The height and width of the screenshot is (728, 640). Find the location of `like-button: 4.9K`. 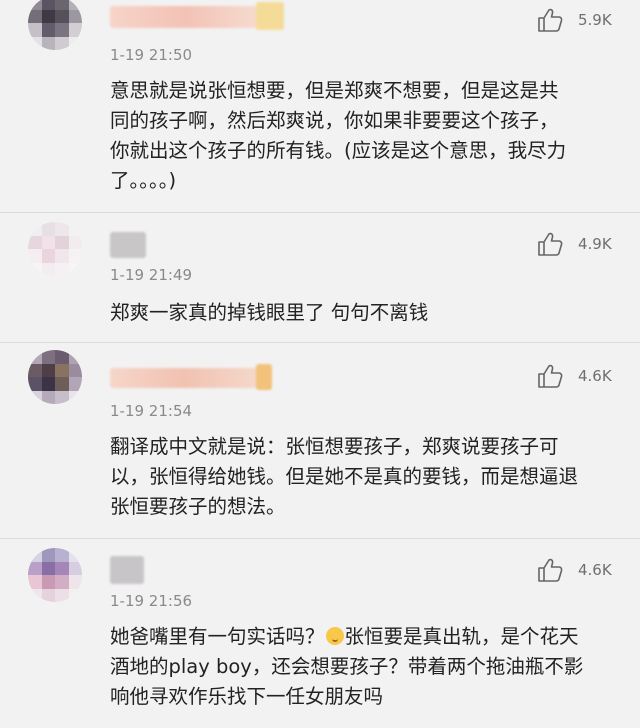

like-button: 4.9K is located at coordinates (574, 244).